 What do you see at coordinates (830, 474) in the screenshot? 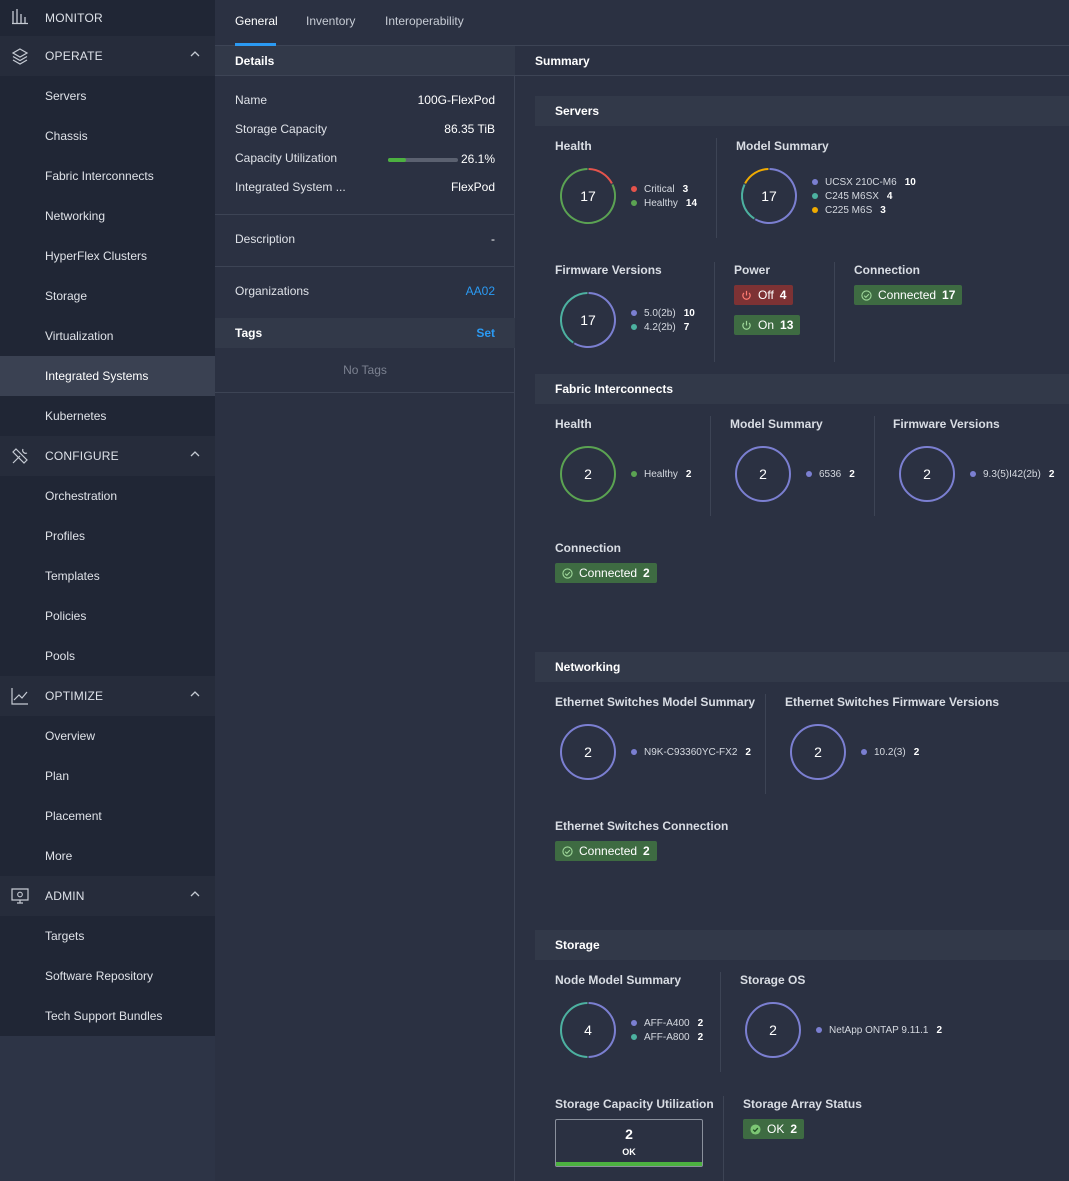
I see `legend-item: 6536 2` at bounding box center [830, 474].